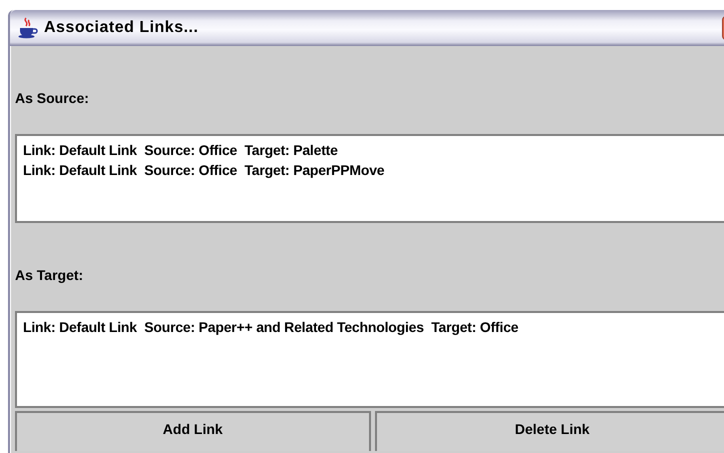 The height and width of the screenshot is (453, 724). I want to click on delete-link-button: Delete Link, so click(549, 431).